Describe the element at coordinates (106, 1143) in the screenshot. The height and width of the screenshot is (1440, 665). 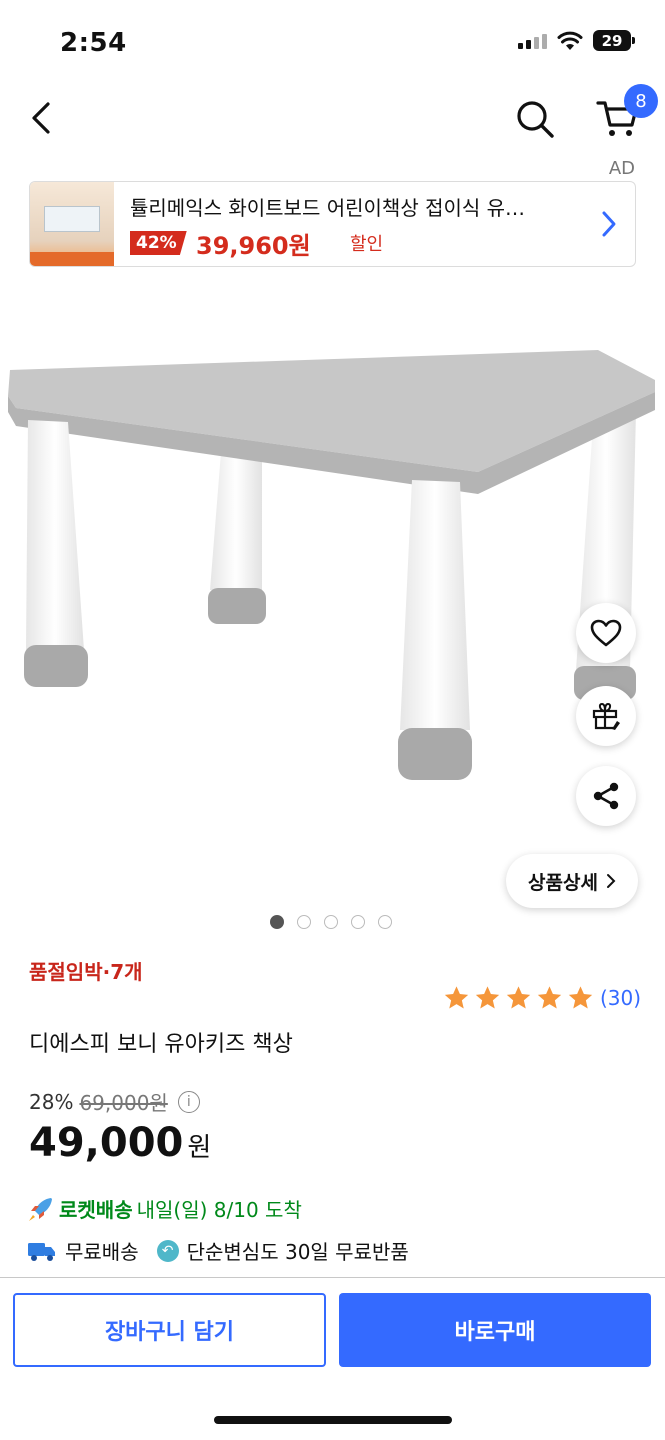
I see `sale-price-value: 49,000` at that location.